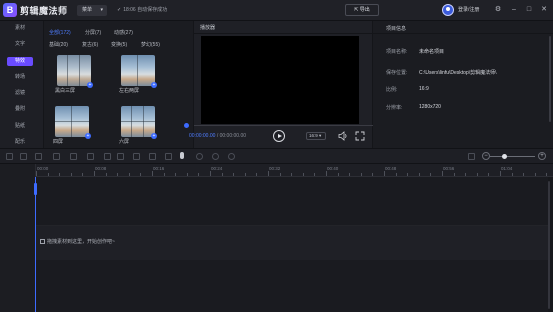  I want to click on nav-item: 转场, so click(20, 77).